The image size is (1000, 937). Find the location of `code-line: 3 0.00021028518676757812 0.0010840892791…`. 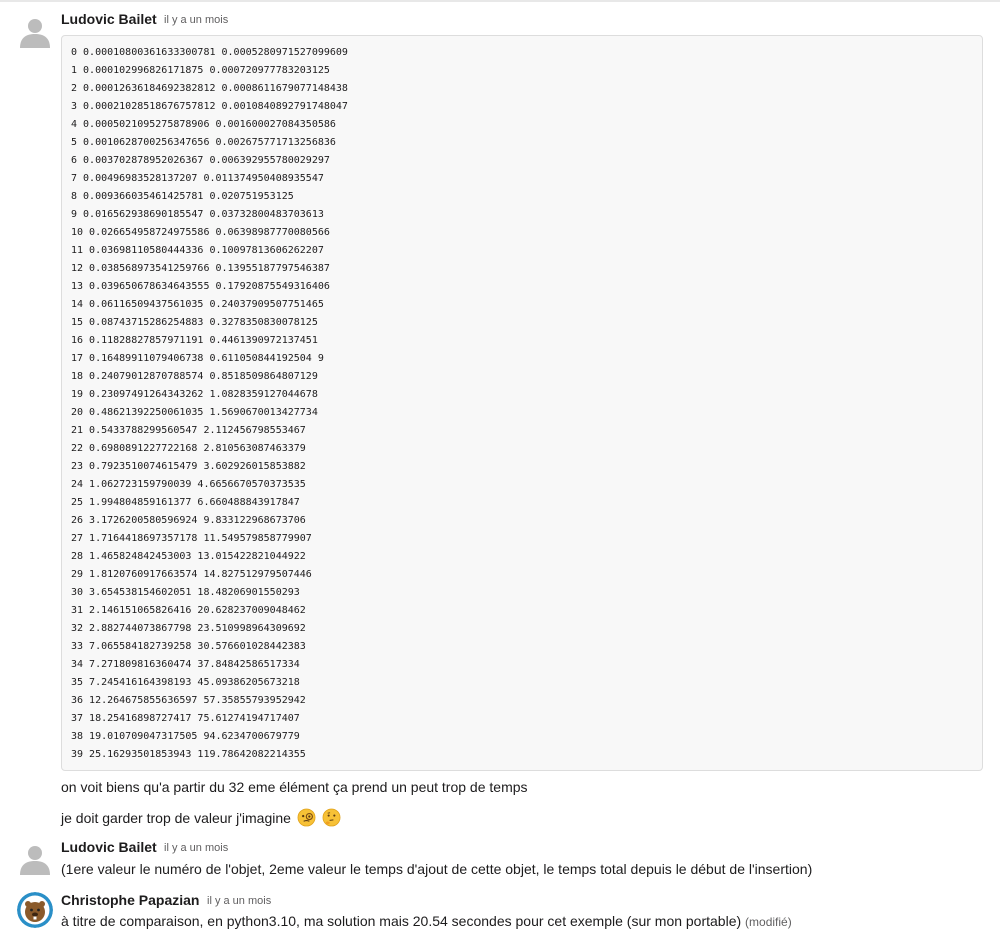

code-line: 3 0.00021028518676757812 0.0010840892791… is located at coordinates (209, 106).